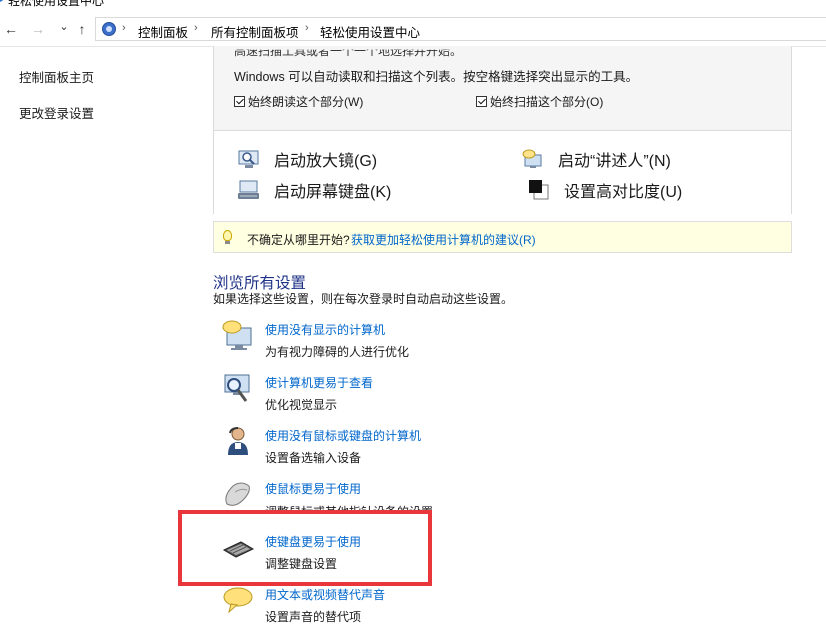 This screenshot has width=826, height=635. I want to click on on-screen-keyboard-icon, so click(249, 190).